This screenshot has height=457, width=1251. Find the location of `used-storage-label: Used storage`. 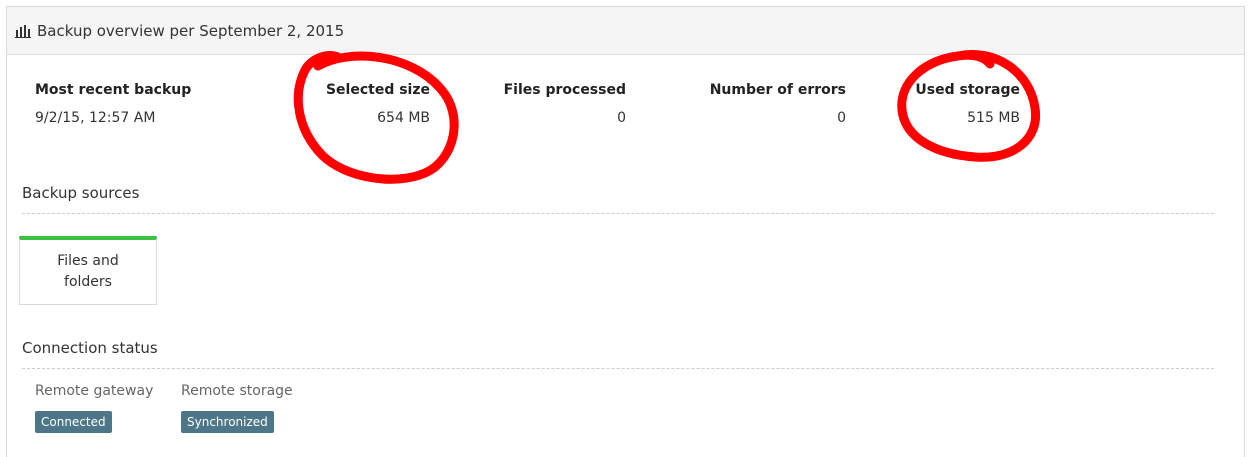

used-storage-label: Used storage is located at coordinates (967, 90).